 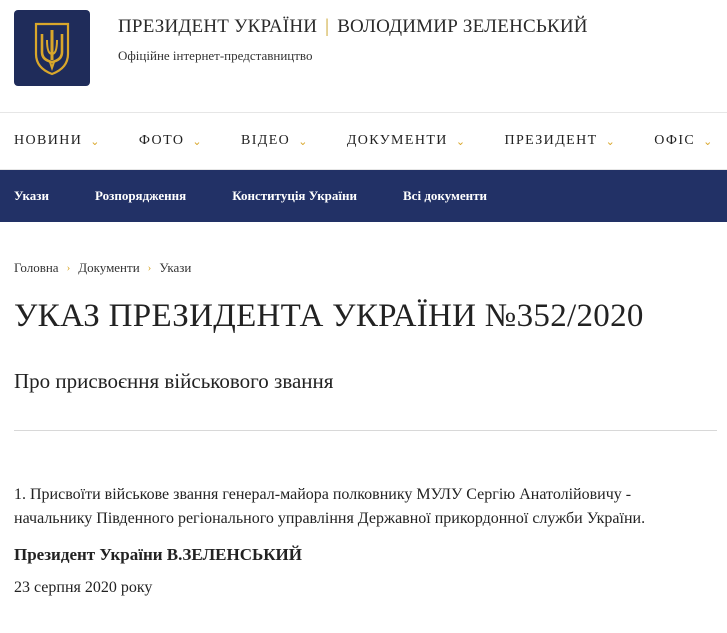 What do you see at coordinates (48, 140) in the screenshot?
I see `nav-item-label: НОВИНИ` at bounding box center [48, 140].